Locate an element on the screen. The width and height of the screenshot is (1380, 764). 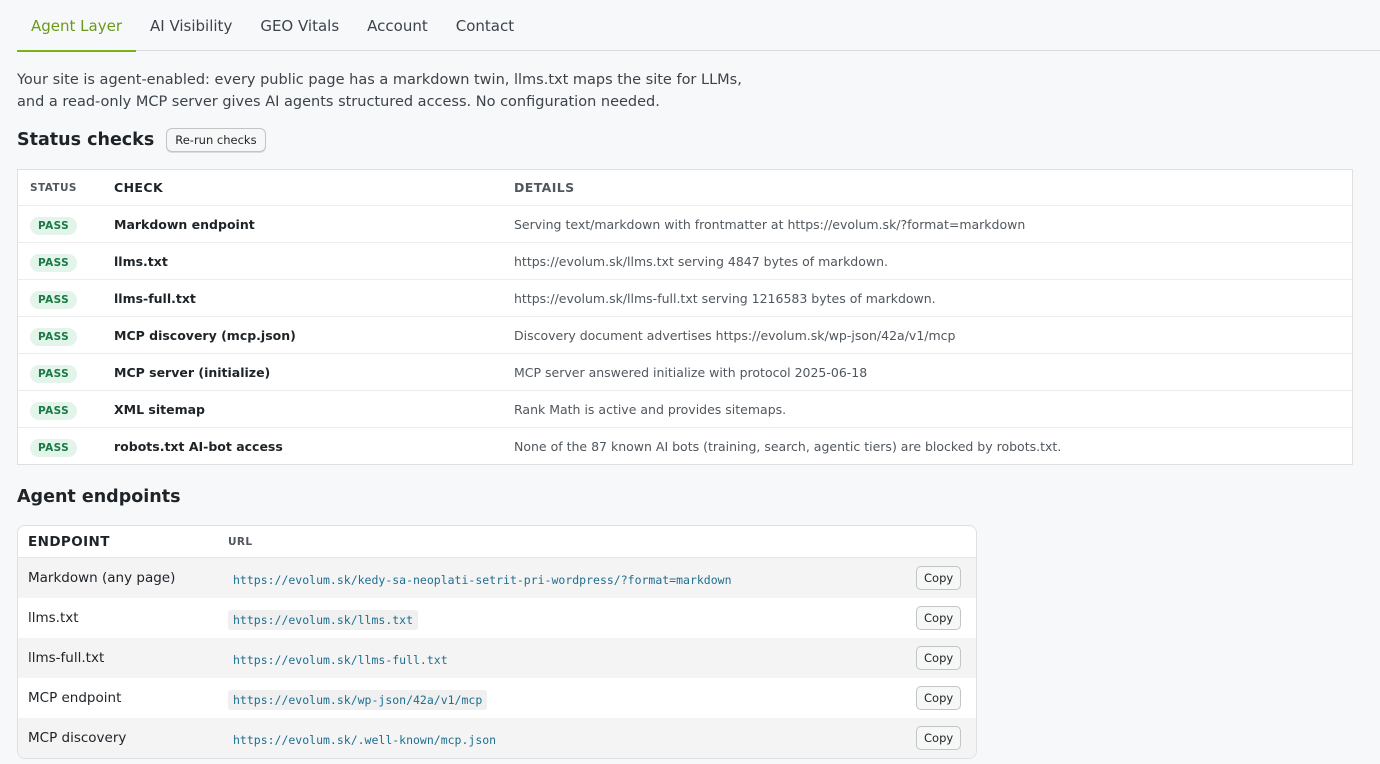
tab-contact: Contact is located at coordinates (485, 25).